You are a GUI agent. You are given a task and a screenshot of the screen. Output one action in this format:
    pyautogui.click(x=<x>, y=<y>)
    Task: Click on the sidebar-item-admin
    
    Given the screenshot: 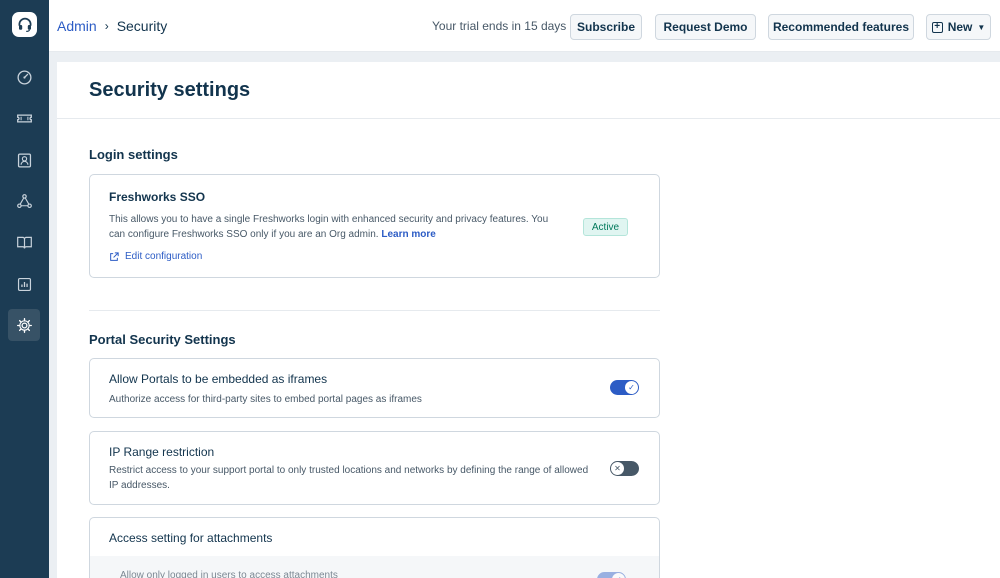 What is the action you would take?
    pyautogui.click(x=24, y=325)
    